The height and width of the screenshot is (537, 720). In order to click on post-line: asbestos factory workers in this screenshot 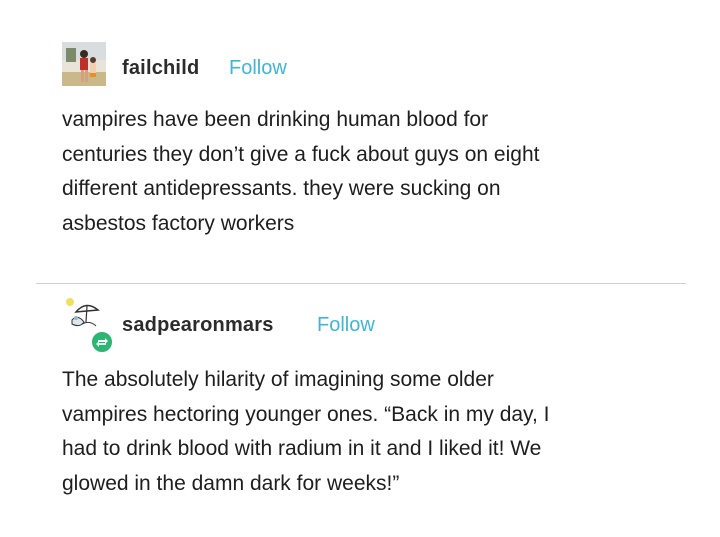, I will do `click(178, 223)`.